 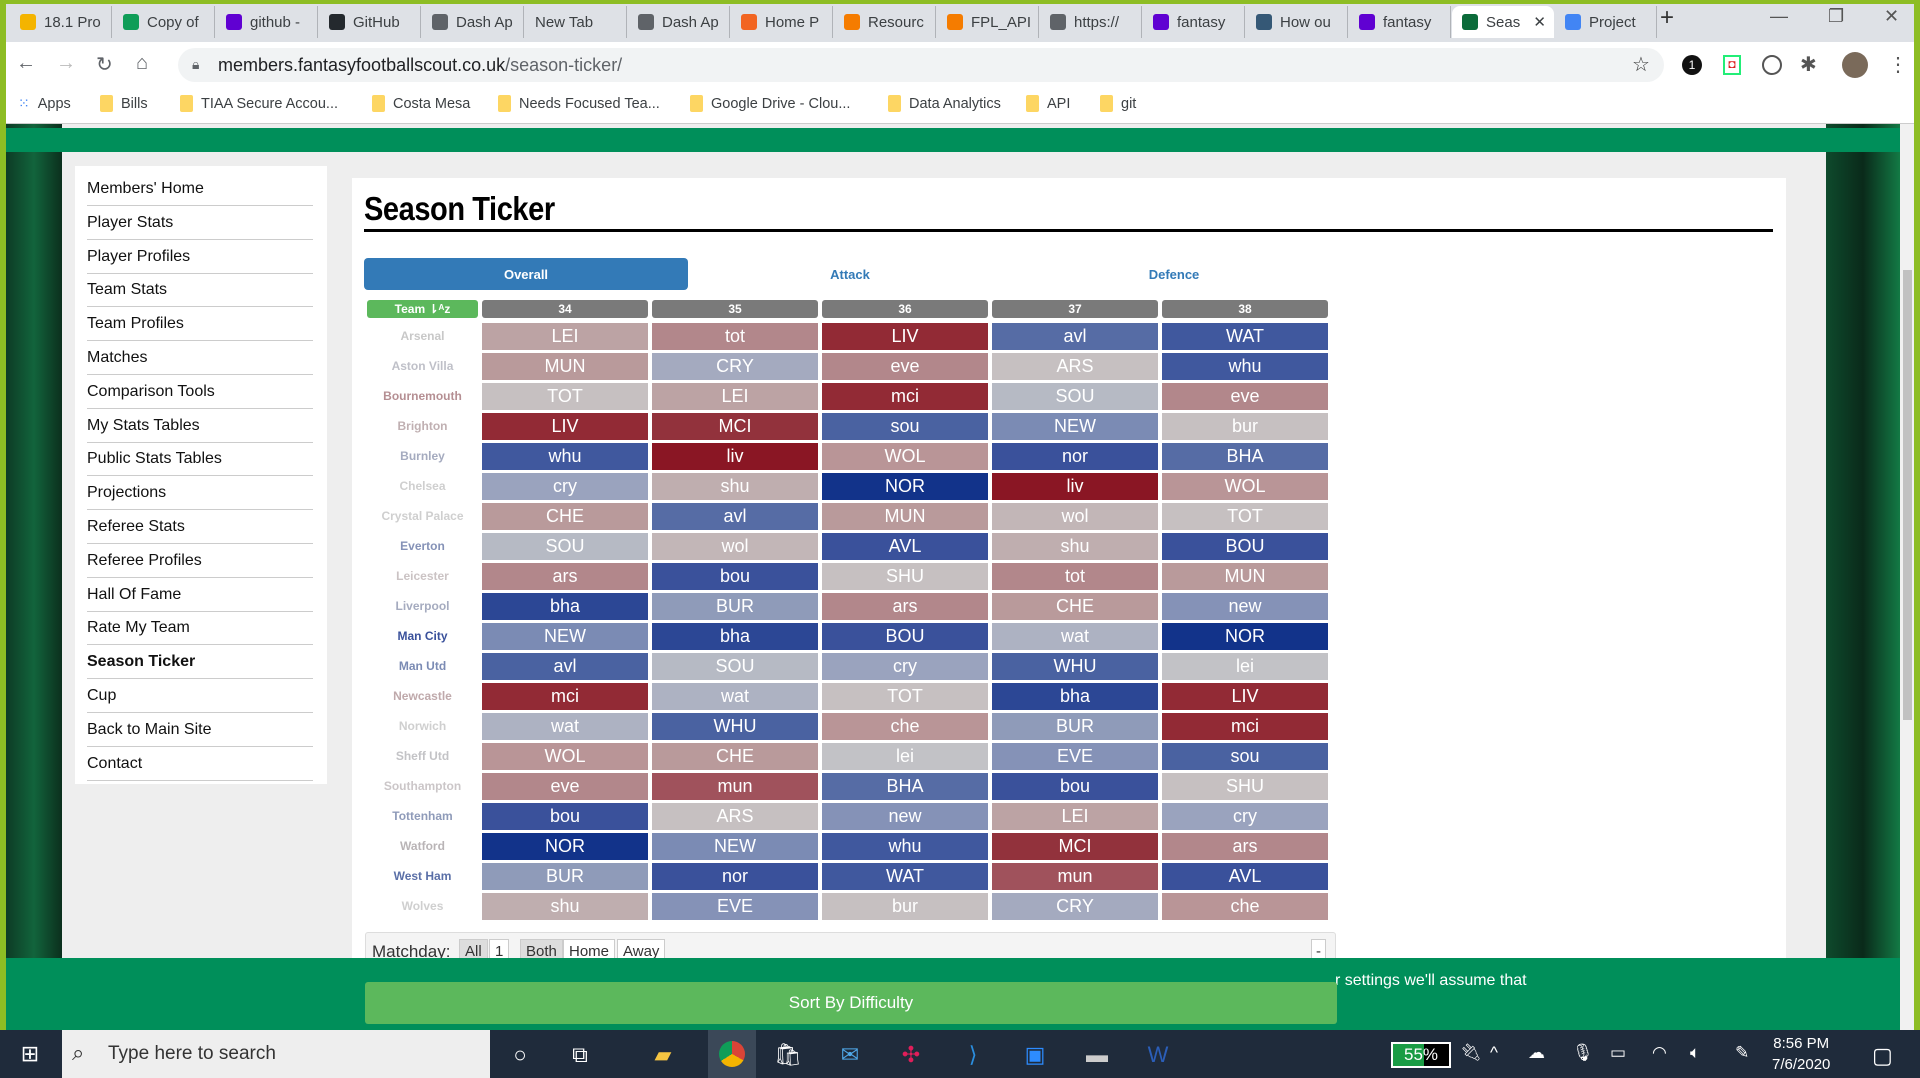 What do you see at coordinates (200, 290) in the screenshot?
I see `sidebar-item: Team Stats` at bounding box center [200, 290].